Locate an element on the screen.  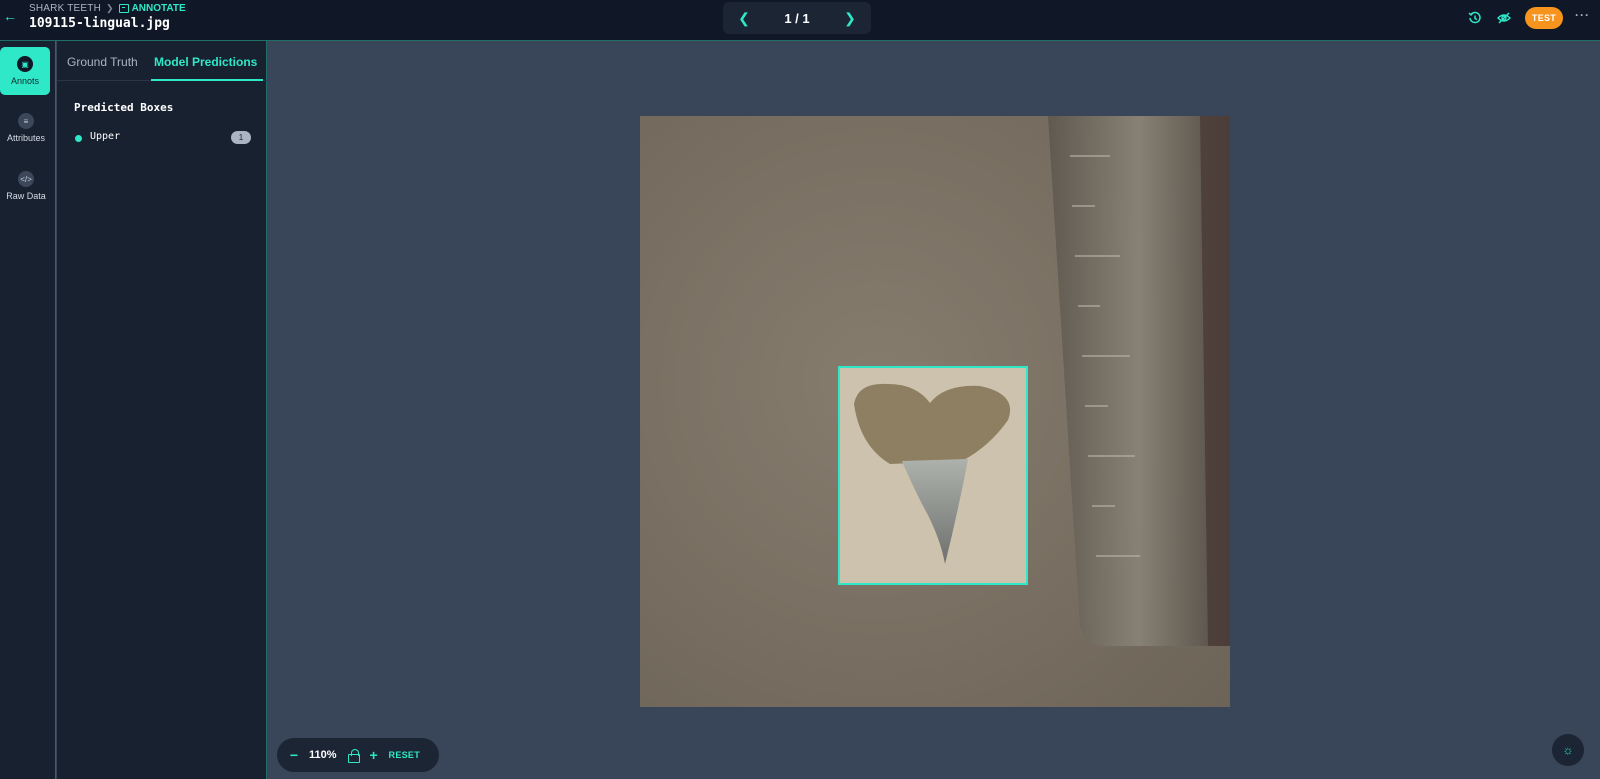
file-name: 109115-lingual.jpg is located at coordinates (99, 23).